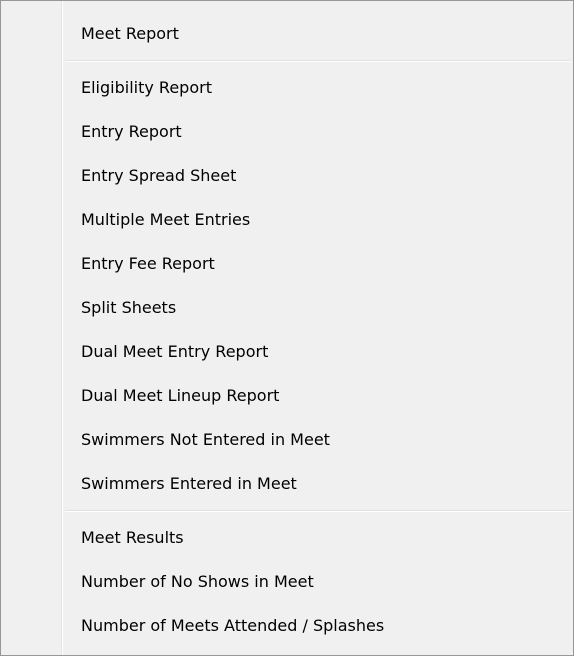 The image size is (574, 656). Describe the element at coordinates (287, 176) in the screenshot. I see `menu-item-entry-spread-sheet: Entry Spread Sheet` at that location.